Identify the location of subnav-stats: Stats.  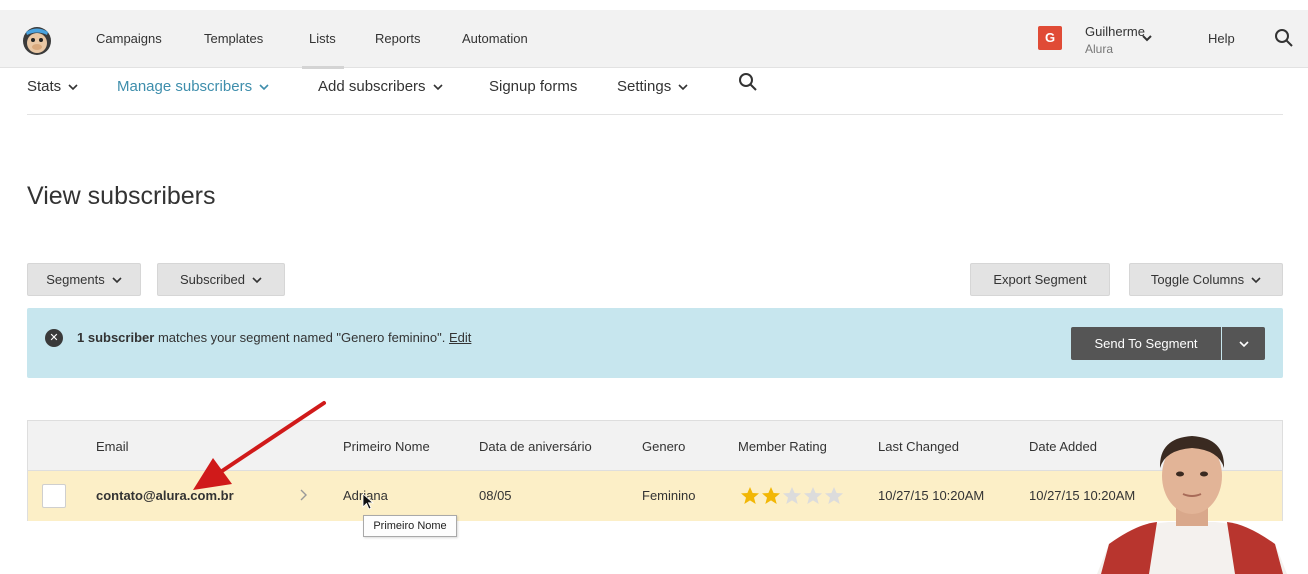
(52, 86).